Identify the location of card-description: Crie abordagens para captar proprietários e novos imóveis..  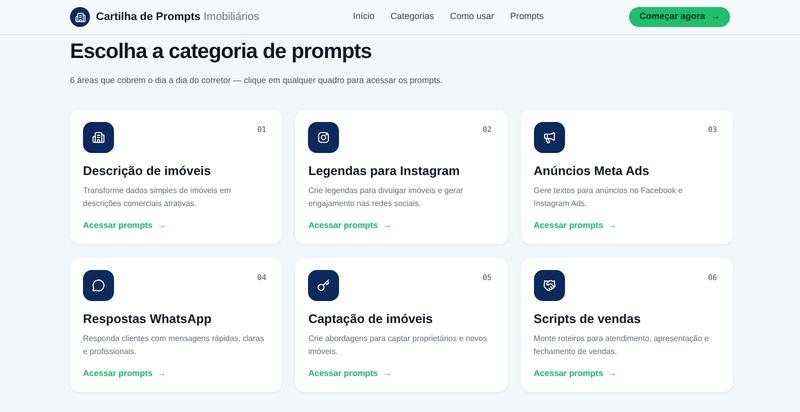
(398, 345).